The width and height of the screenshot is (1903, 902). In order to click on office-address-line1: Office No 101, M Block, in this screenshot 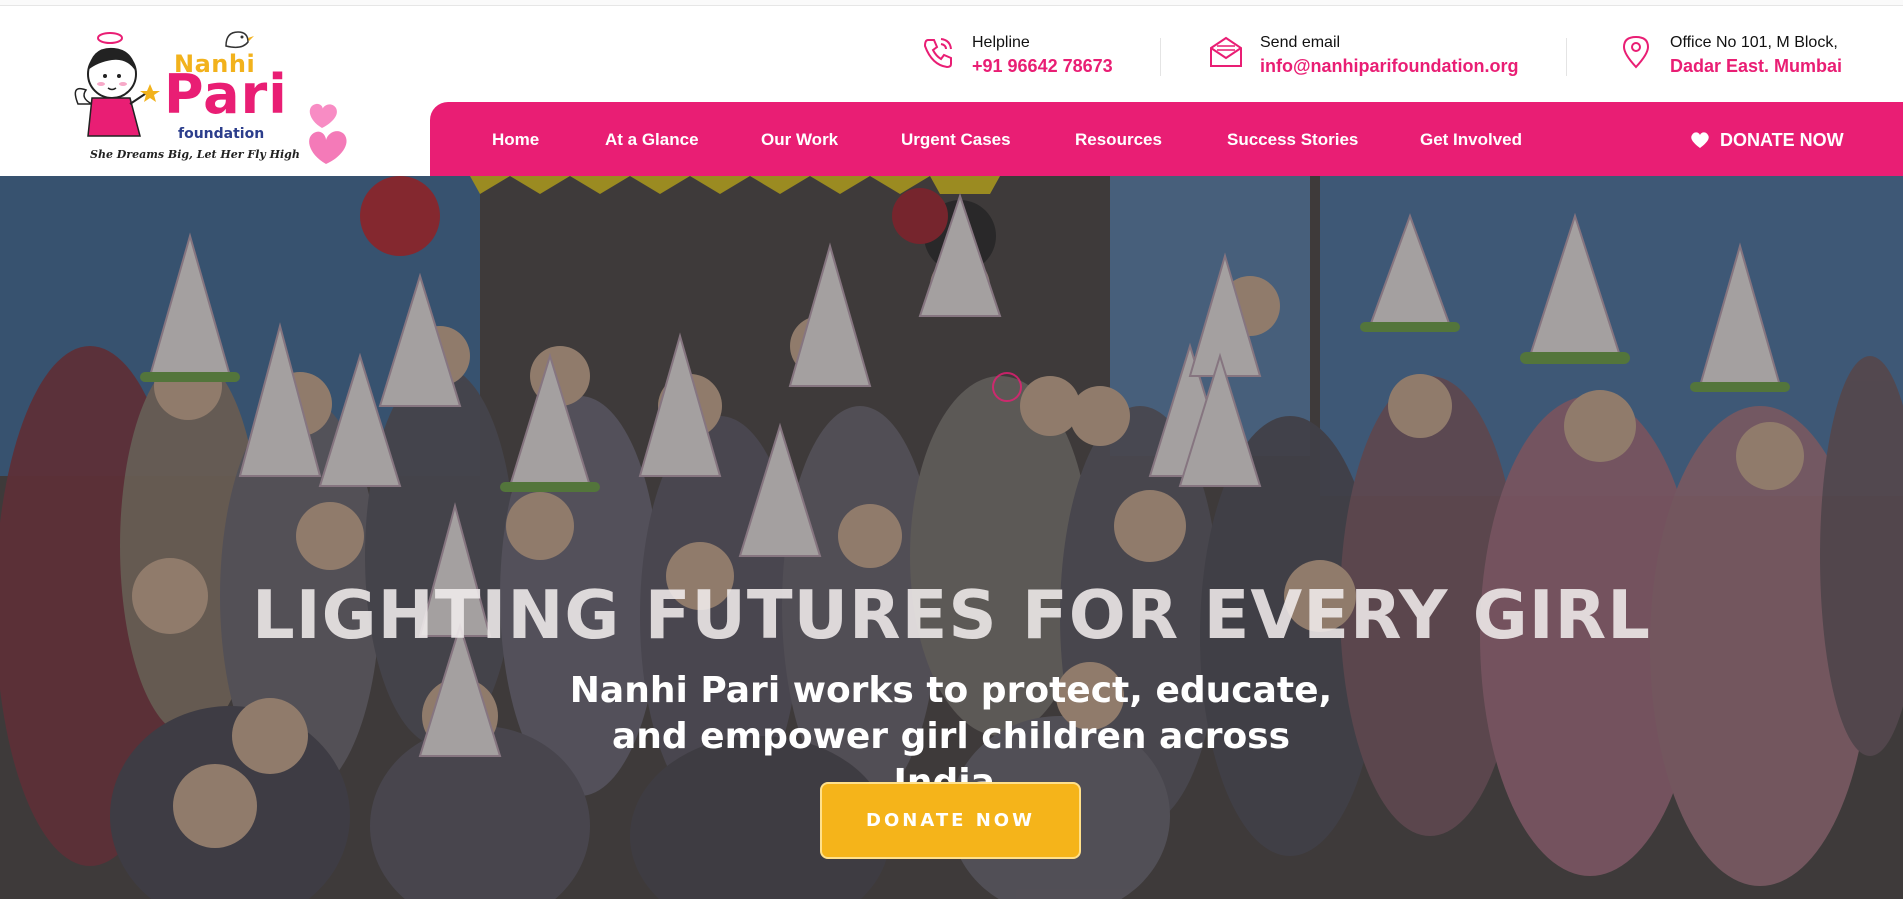, I will do `click(1754, 42)`.